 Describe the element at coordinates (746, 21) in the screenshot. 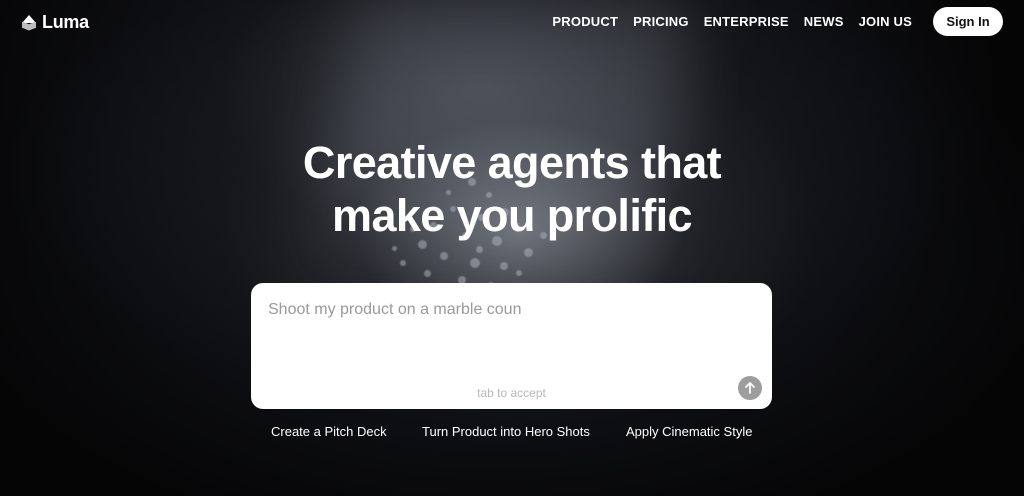

I see `nav-item-enterprise: ENTERPRISE` at that location.